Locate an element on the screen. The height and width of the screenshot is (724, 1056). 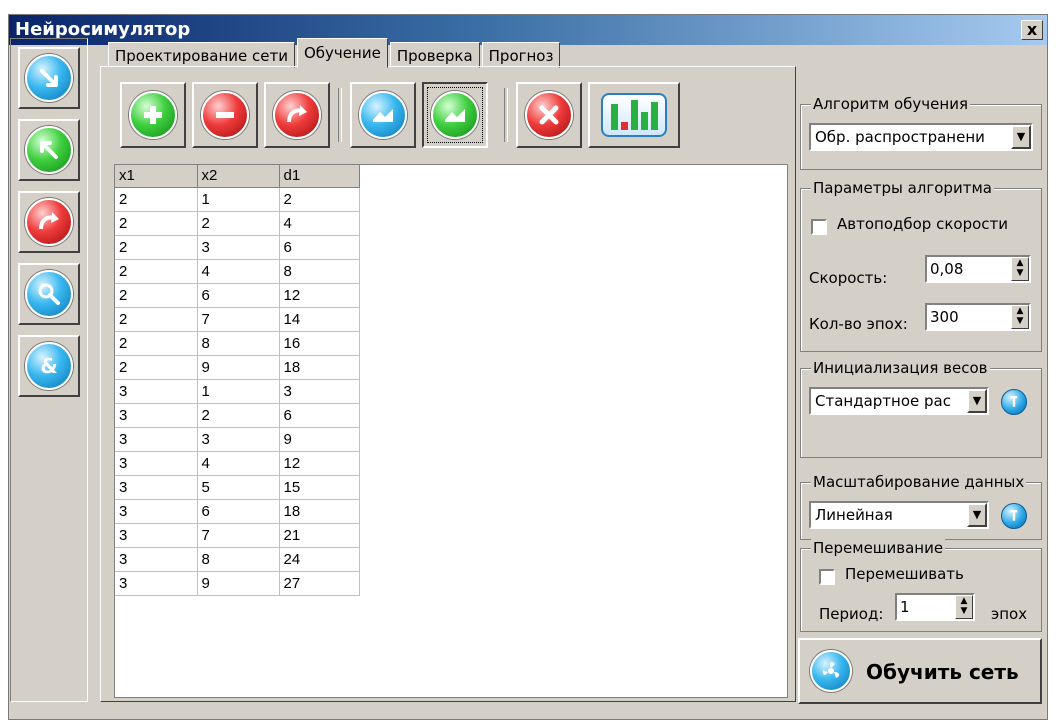
add-row-button is located at coordinates (153, 115).